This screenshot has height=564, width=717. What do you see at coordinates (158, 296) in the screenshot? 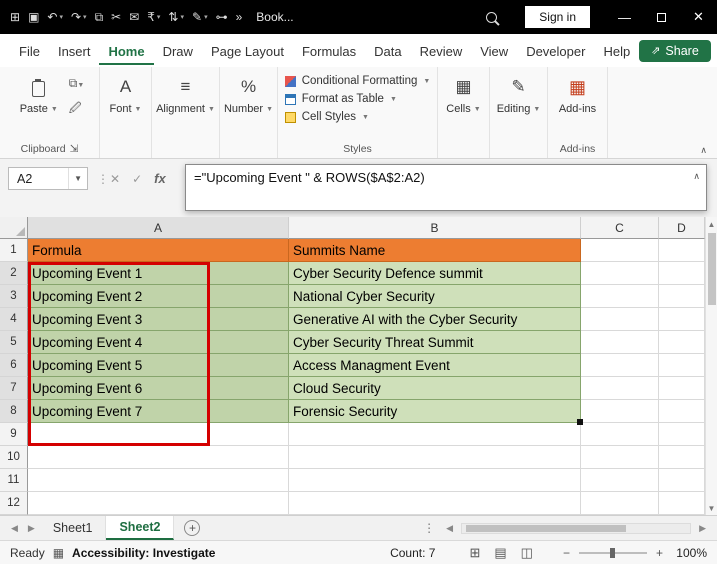
I see `cell-A3: Upcoming Event 2` at bounding box center [158, 296].